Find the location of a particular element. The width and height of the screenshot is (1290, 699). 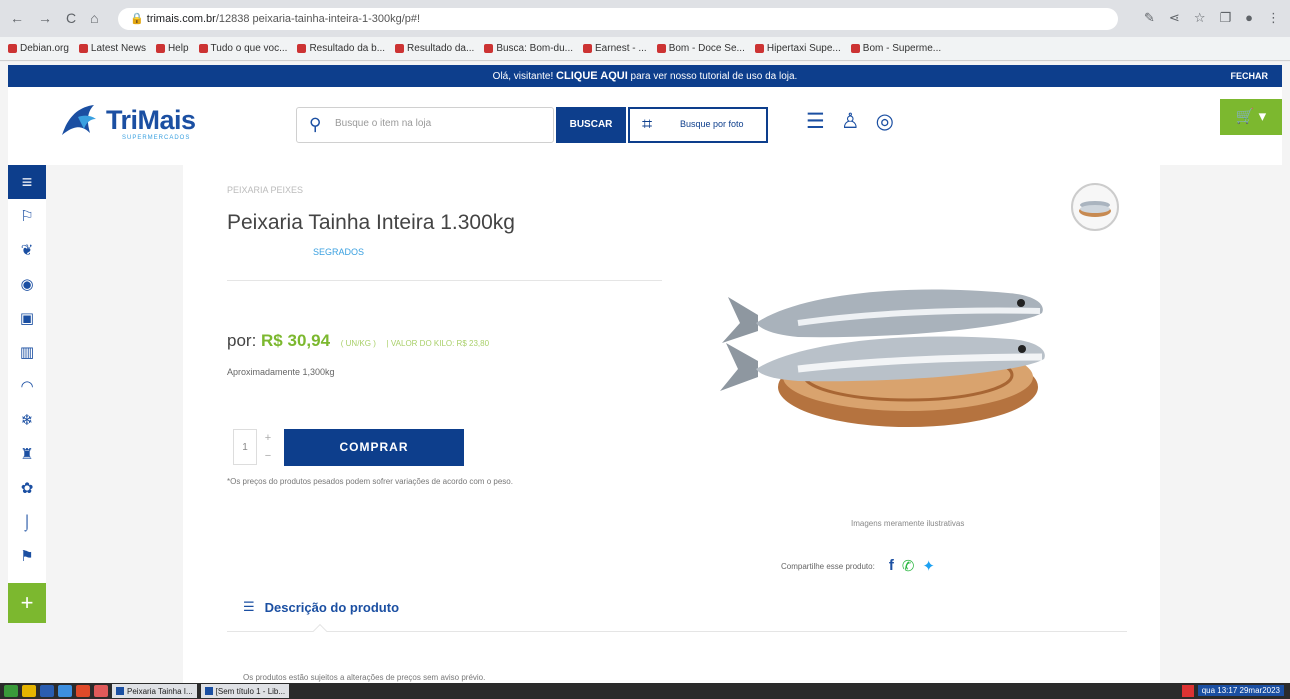

terminal-icon is located at coordinates (47, 691).